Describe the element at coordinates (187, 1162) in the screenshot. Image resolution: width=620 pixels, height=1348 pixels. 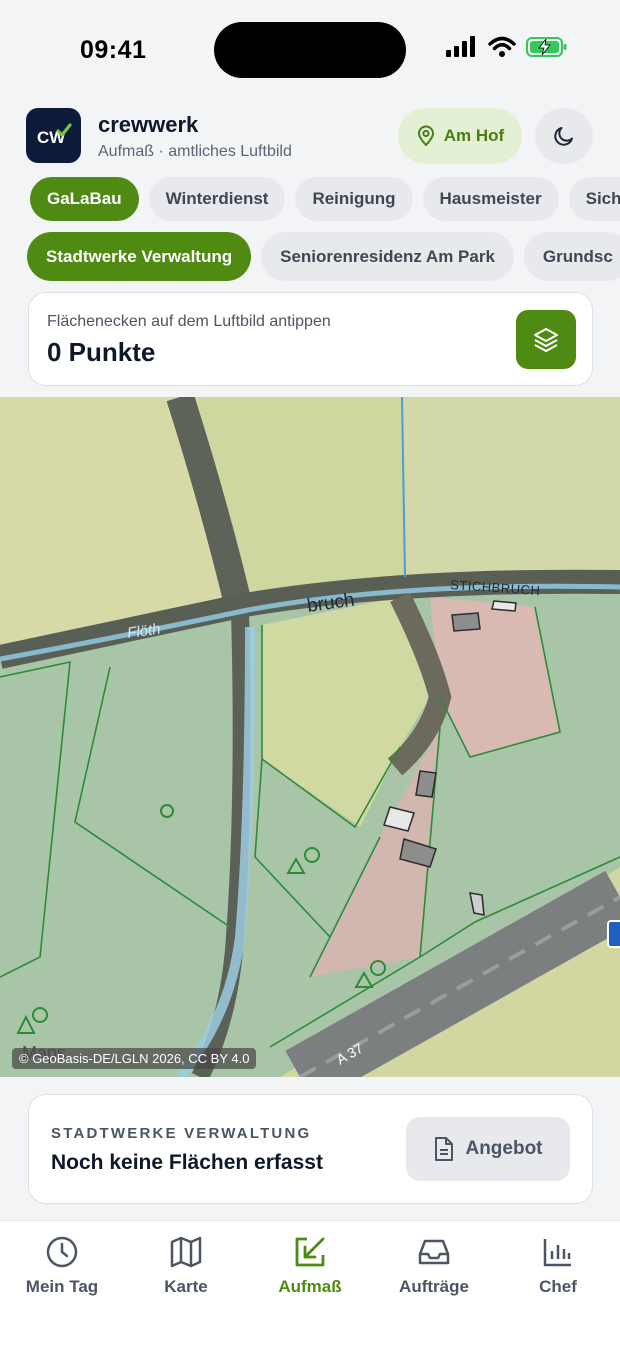
I see `area-status: Noch keine Flächen erfasst` at that location.